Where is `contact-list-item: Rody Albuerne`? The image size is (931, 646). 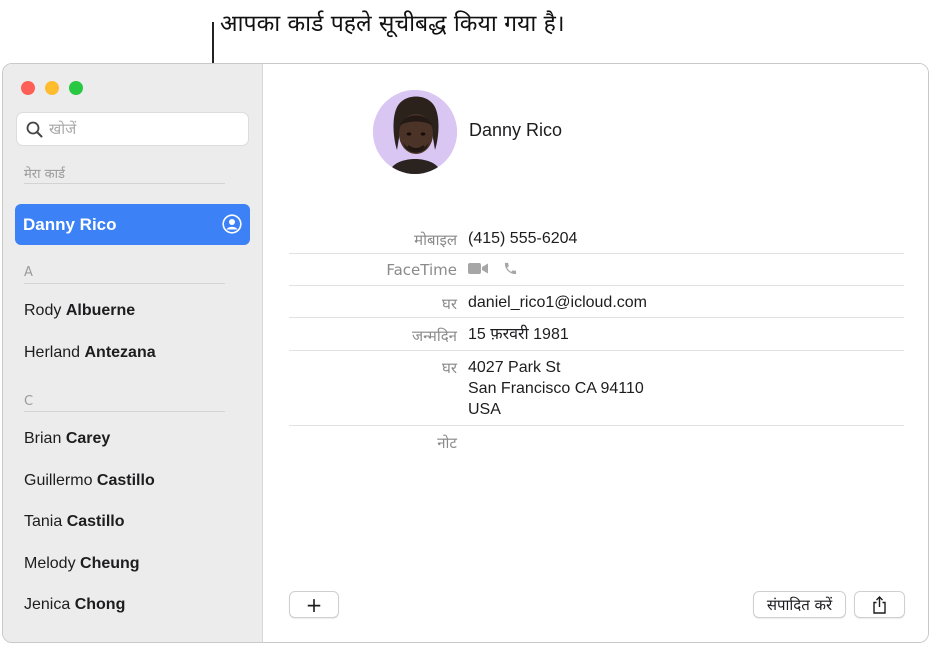 contact-list-item: Rody Albuerne is located at coordinates (79, 311).